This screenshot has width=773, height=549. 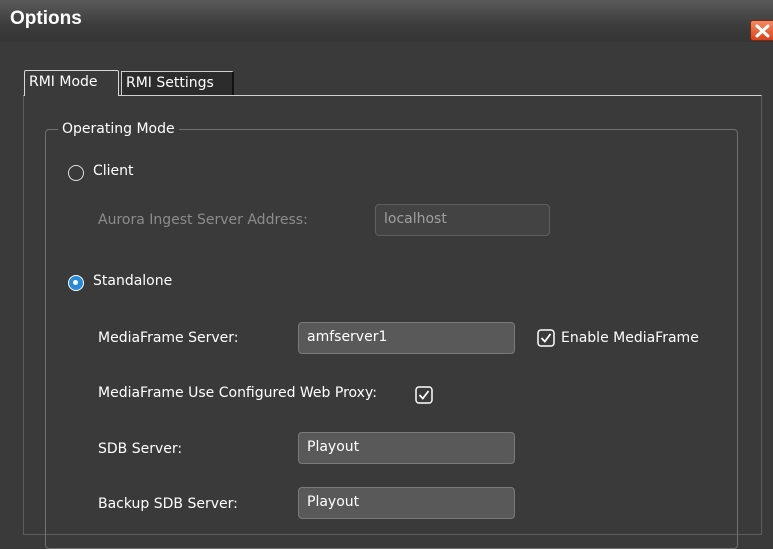 What do you see at coordinates (71, 83) in the screenshot?
I see `tab-rmi-mode: RMI Mode` at bounding box center [71, 83].